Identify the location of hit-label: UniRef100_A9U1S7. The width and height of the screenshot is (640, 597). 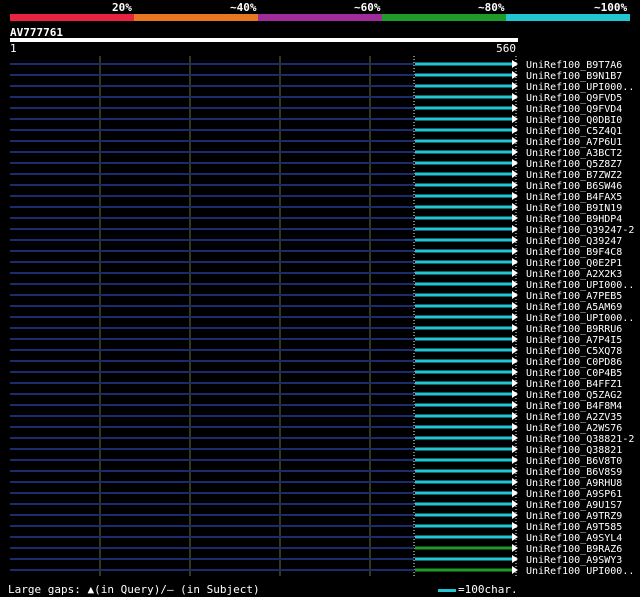
(574, 505).